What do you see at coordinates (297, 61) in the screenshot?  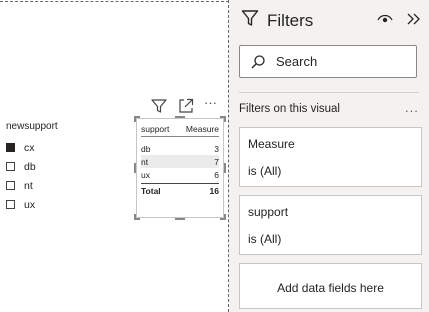 I see `search-placeholder: Search` at bounding box center [297, 61].